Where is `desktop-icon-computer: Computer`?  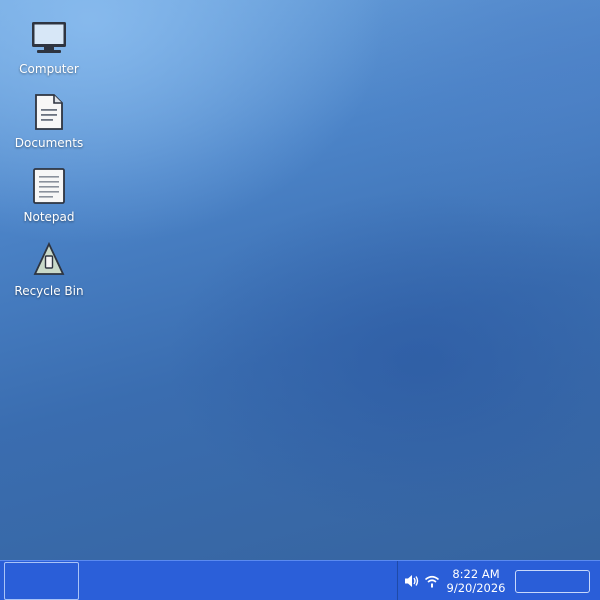
desktop-icon-computer: Computer is located at coordinates (49, 53).